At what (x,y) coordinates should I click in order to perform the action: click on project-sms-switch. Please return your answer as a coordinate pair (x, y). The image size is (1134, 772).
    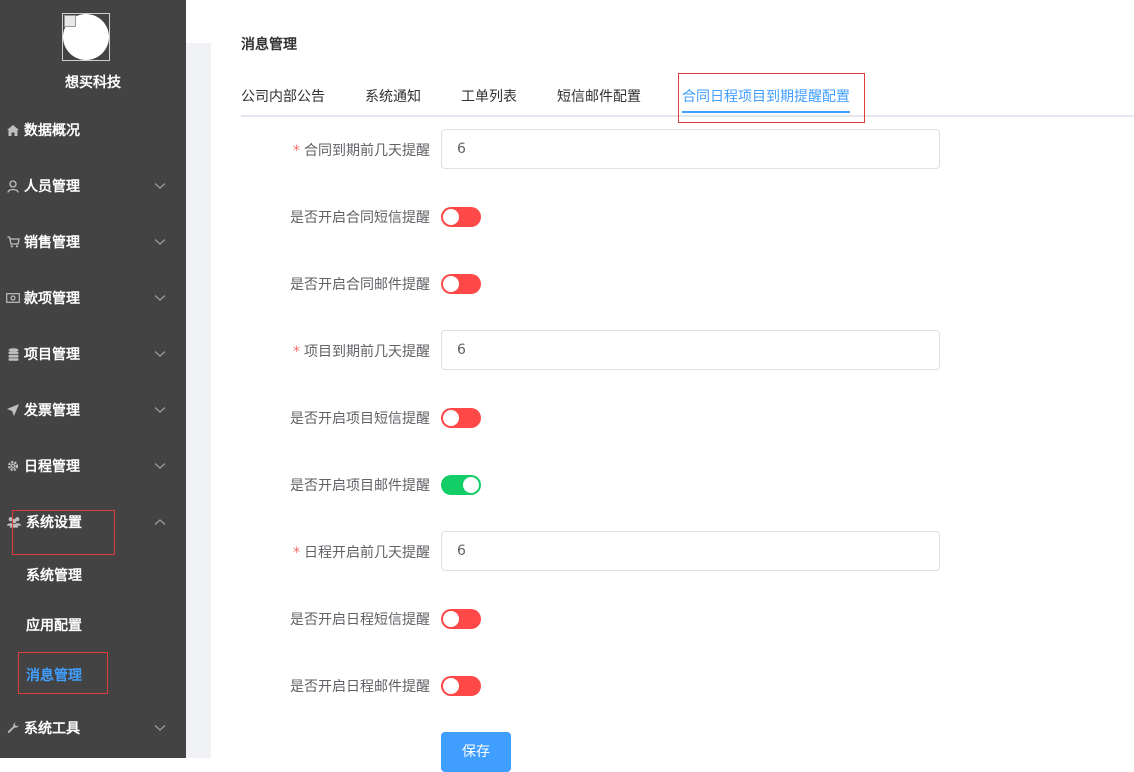
    Looking at the image, I should click on (461, 418).